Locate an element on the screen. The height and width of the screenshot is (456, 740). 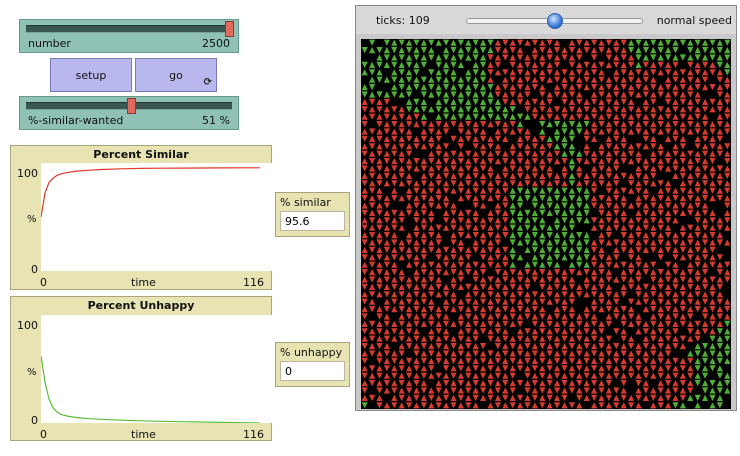
number-slider-track is located at coordinates (129, 29).